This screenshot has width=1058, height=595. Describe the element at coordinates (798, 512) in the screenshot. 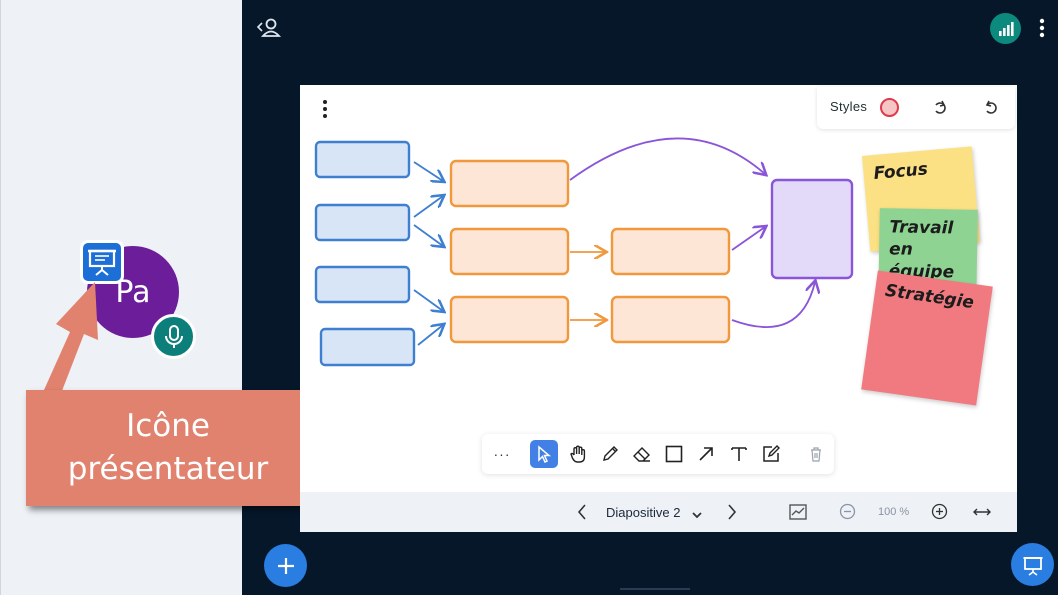

I see `chart-icon` at that location.